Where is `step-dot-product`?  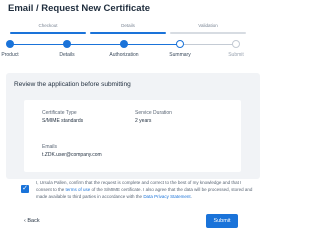
step-dot-product is located at coordinates (10, 44).